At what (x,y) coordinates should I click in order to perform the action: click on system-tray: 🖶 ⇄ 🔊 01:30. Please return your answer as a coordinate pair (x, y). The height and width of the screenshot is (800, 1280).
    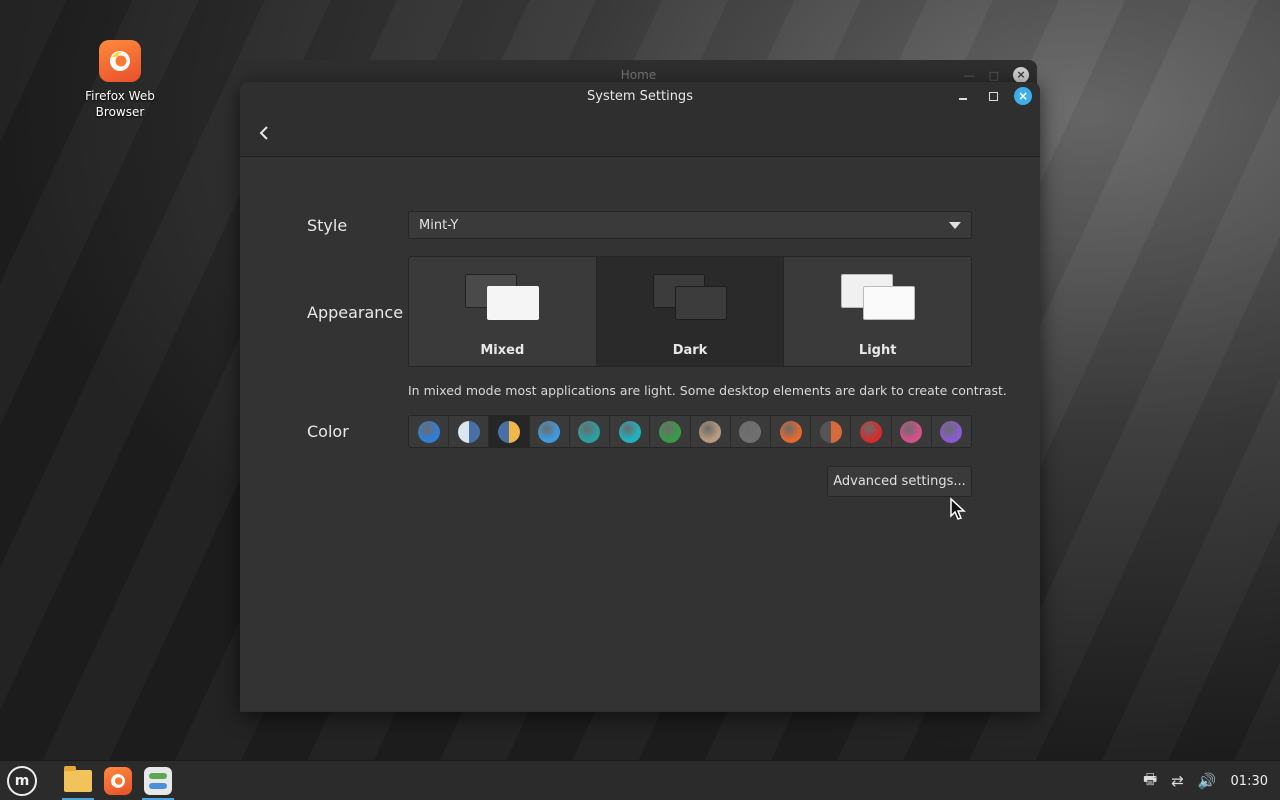
    Looking at the image, I should click on (1205, 780).